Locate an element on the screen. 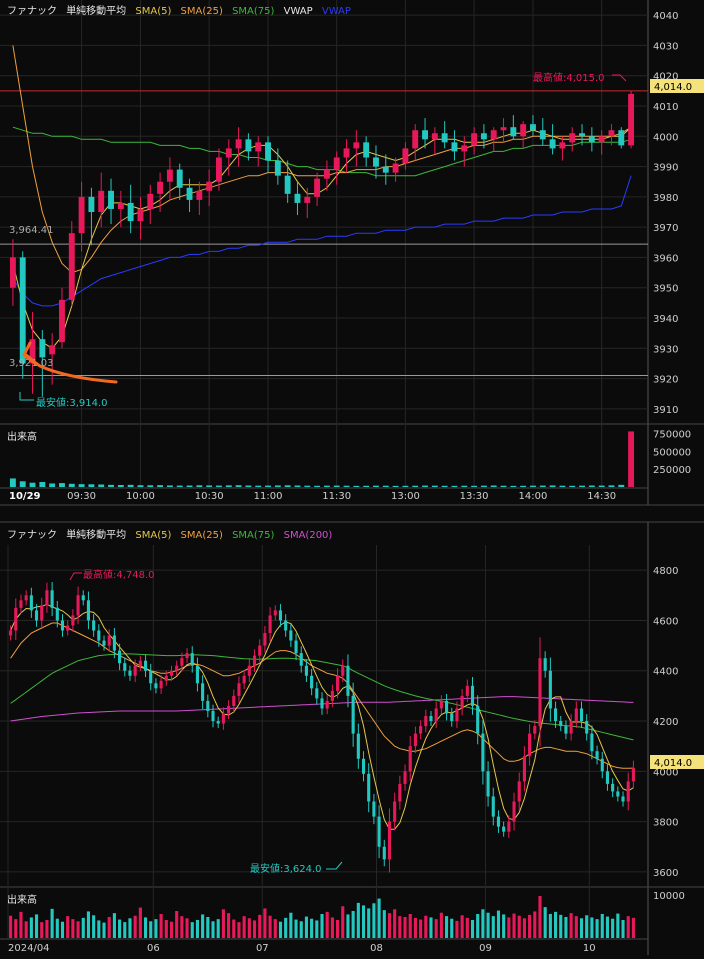 The width and height of the screenshot is (704, 959). daily-legend-indicator: 単純移動平均 is located at coordinates (96, 534).